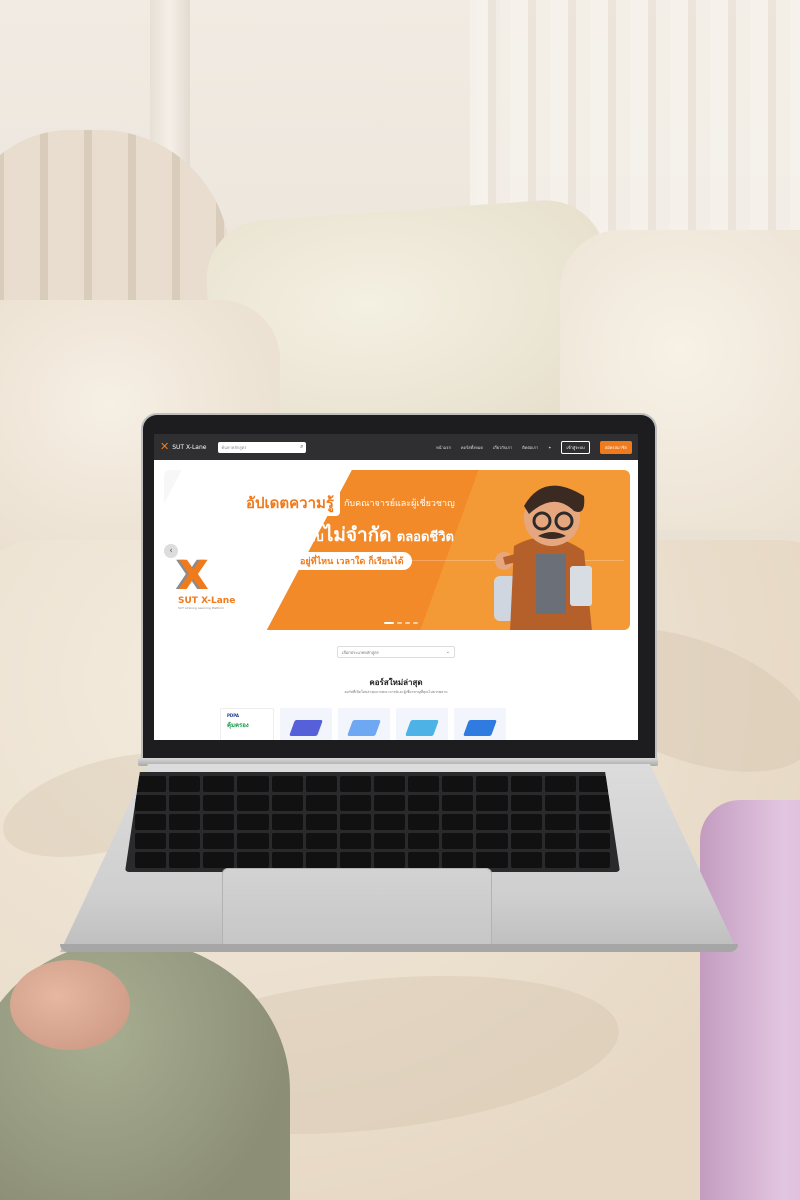  Describe the element at coordinates (301, 447) in the screenshot. I see `search-icon: ⌕` at that location.